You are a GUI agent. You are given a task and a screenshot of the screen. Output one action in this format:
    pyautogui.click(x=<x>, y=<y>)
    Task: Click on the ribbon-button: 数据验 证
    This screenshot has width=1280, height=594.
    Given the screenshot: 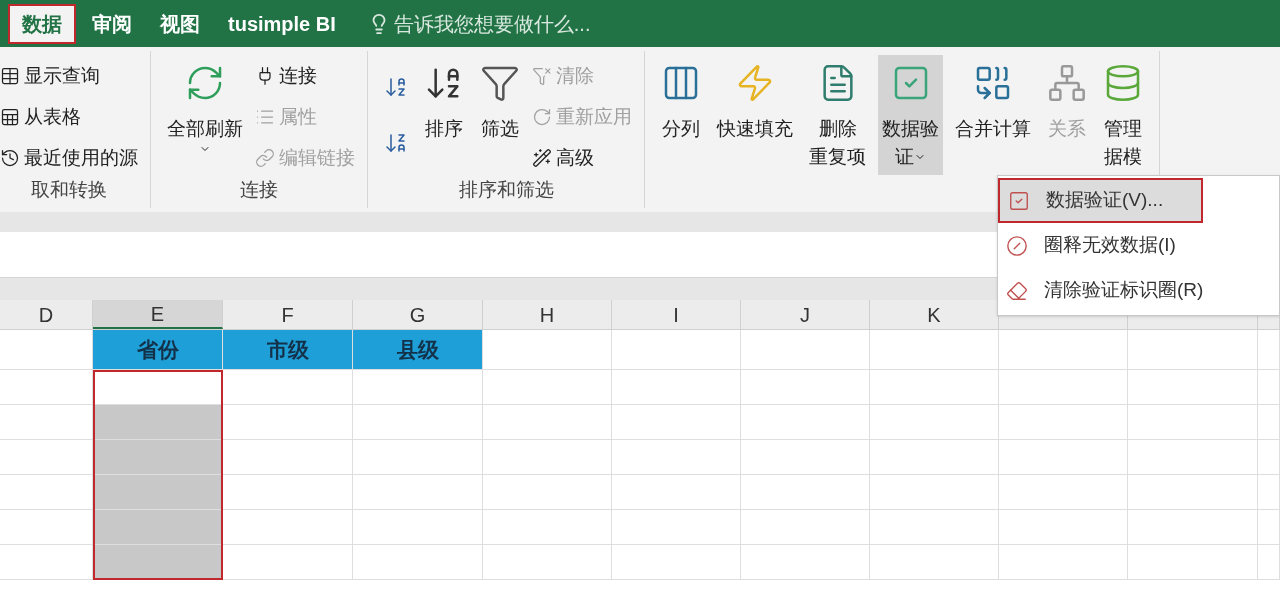 What is the action you would take?
    pyautogui.click(x=910, y=115)
    